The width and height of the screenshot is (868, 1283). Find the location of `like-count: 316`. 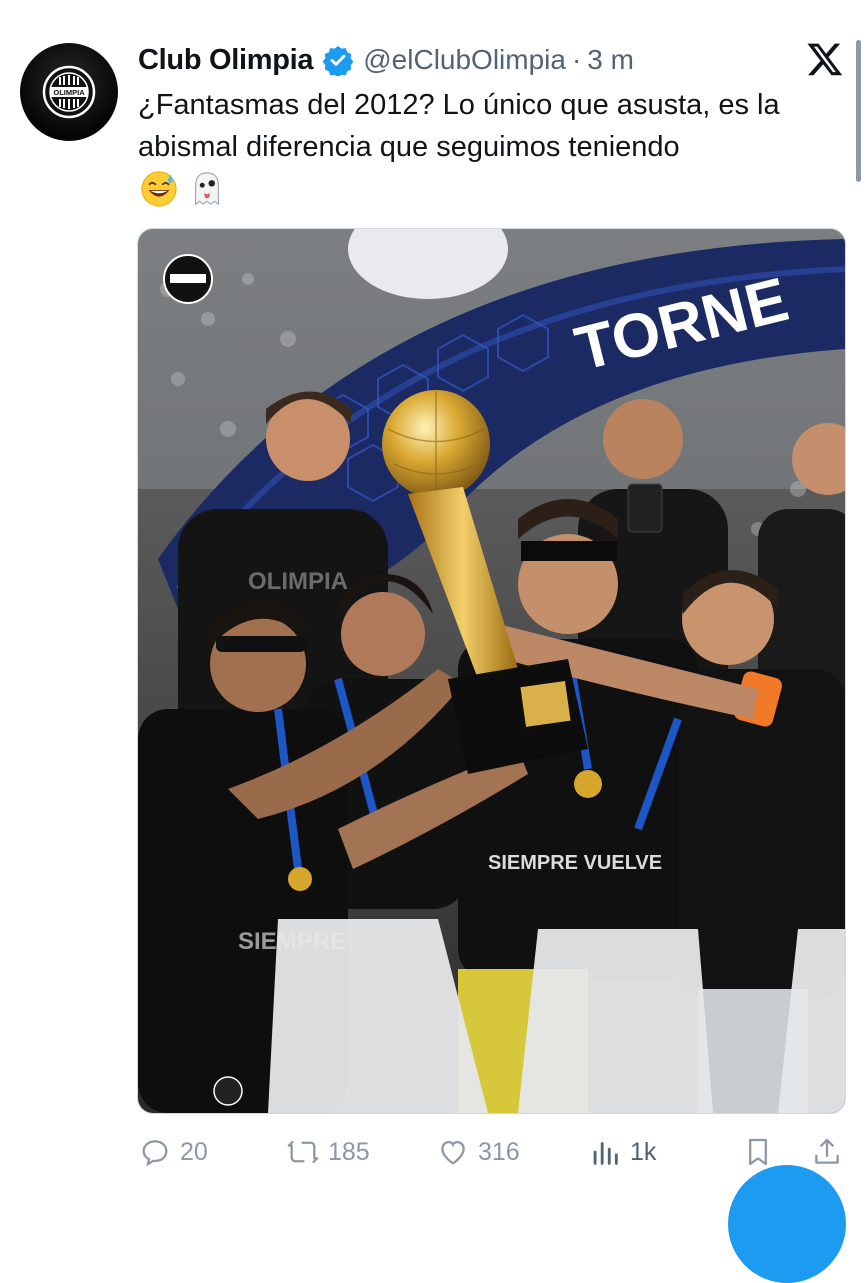

like-count: 316 is located at coordinates (499, 1151).